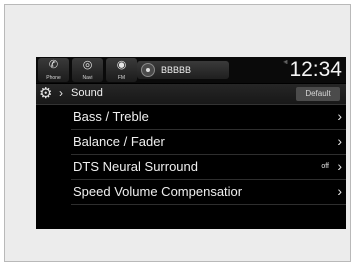 This screenshot has width=358, height=266. What do you see at coordinates (53, 78) in the screenshot?
I see `phone-tab-label: Phone` at bounding box center [53, 78].